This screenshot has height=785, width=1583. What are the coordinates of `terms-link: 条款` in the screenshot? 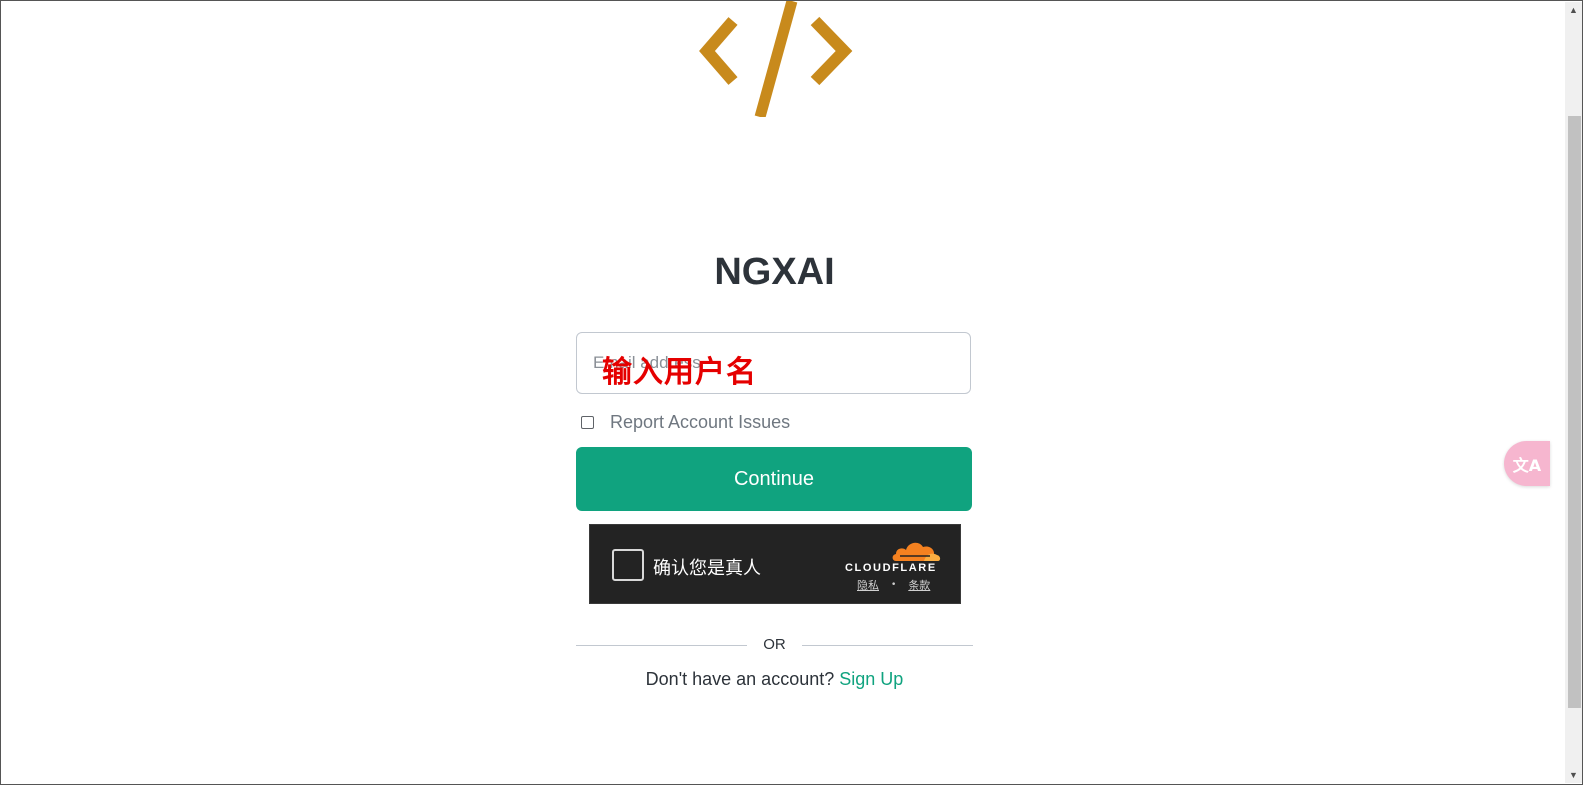 It's located at (919, 585).